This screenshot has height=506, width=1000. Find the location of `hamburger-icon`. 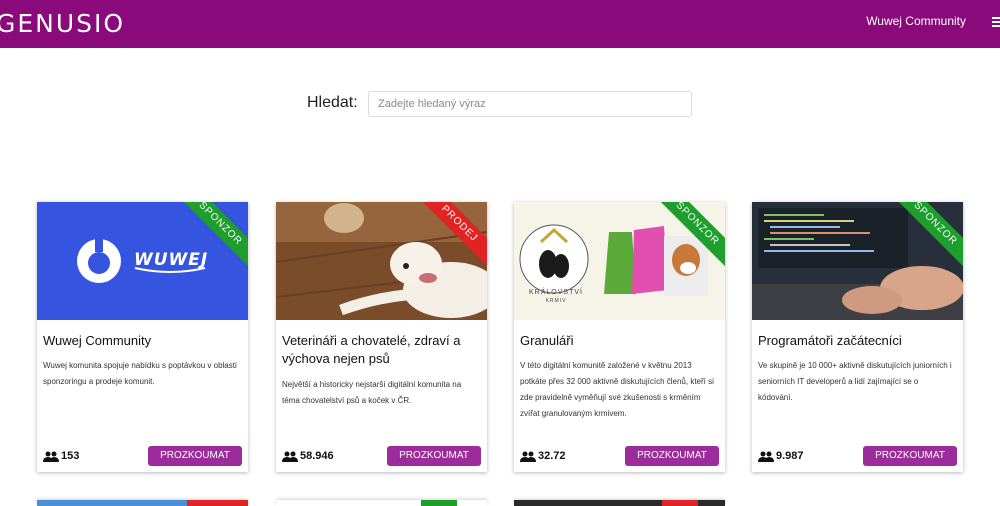

hamburger-icon is located at coordinates (996, 24).